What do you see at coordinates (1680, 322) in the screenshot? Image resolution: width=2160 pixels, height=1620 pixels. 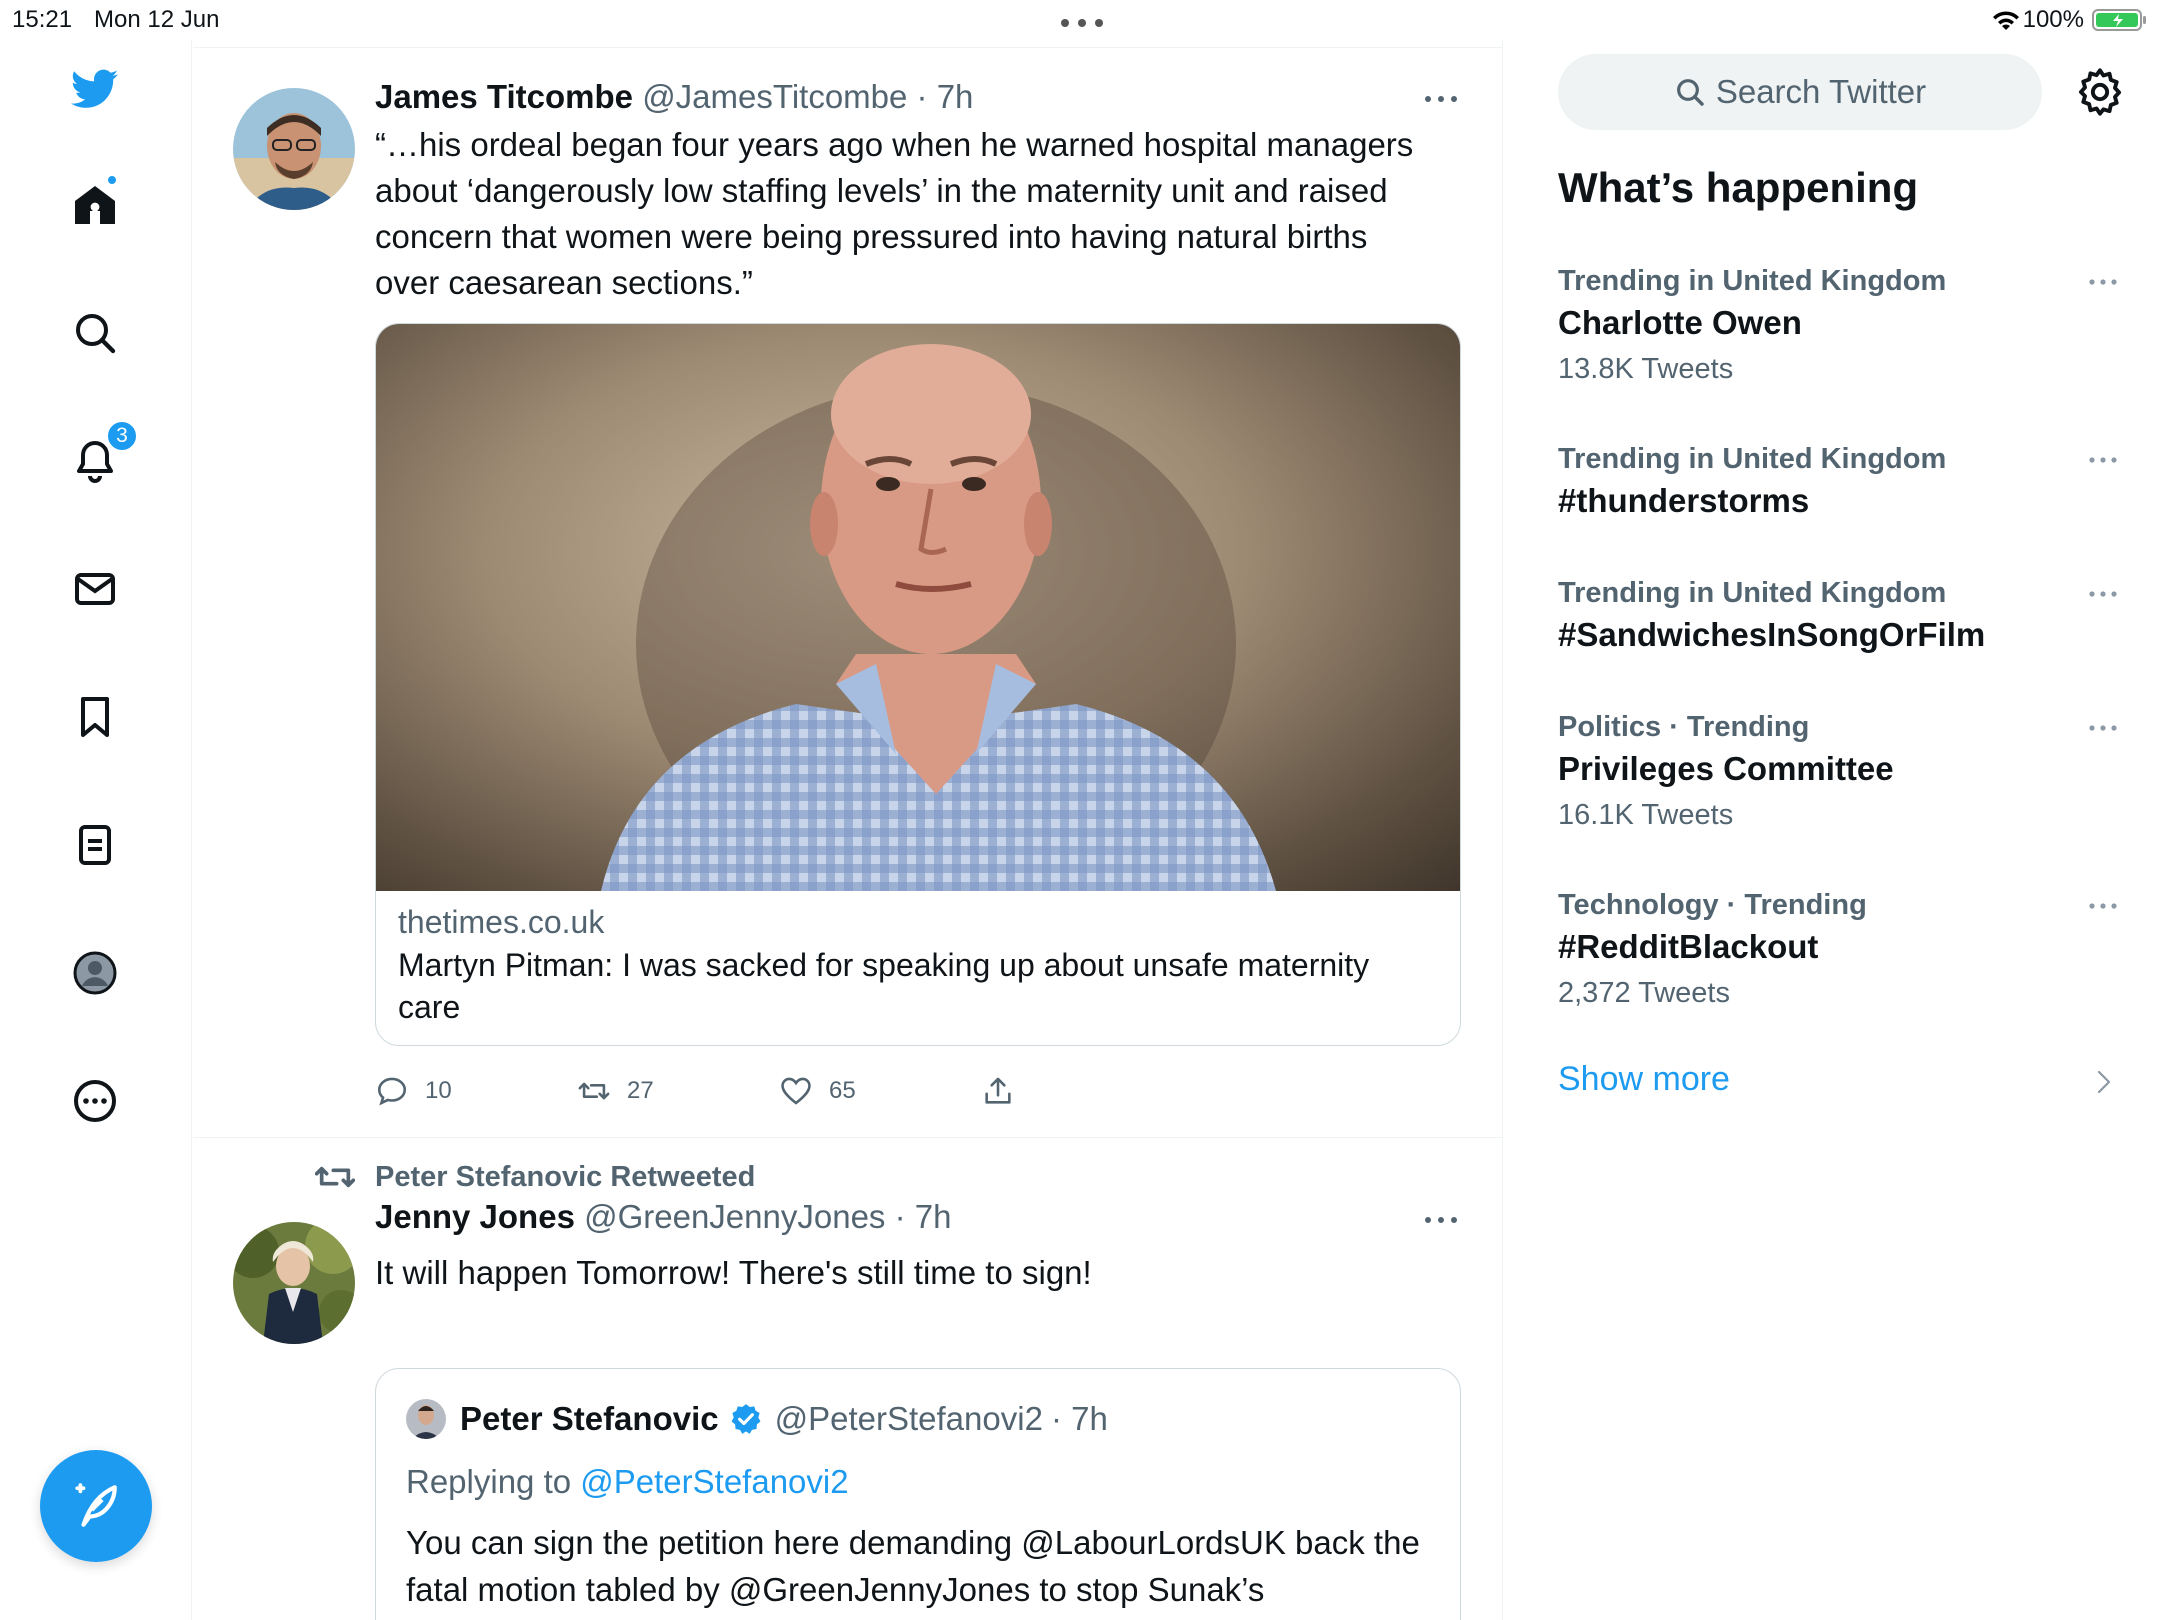 I see `trend-name: Charlotte Owen` at bounding box center [1680, 322].